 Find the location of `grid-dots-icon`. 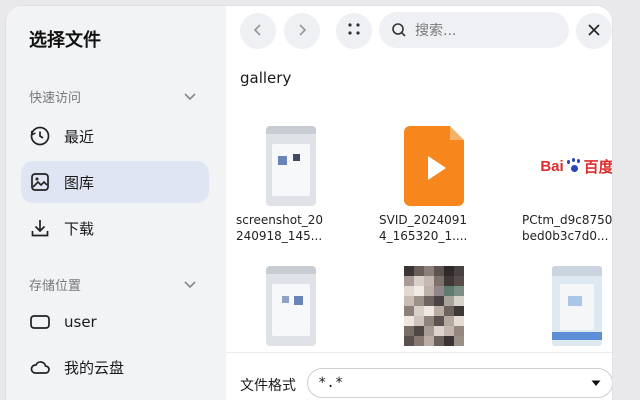

grid-dots-icon is located at coordinates (354, 31).